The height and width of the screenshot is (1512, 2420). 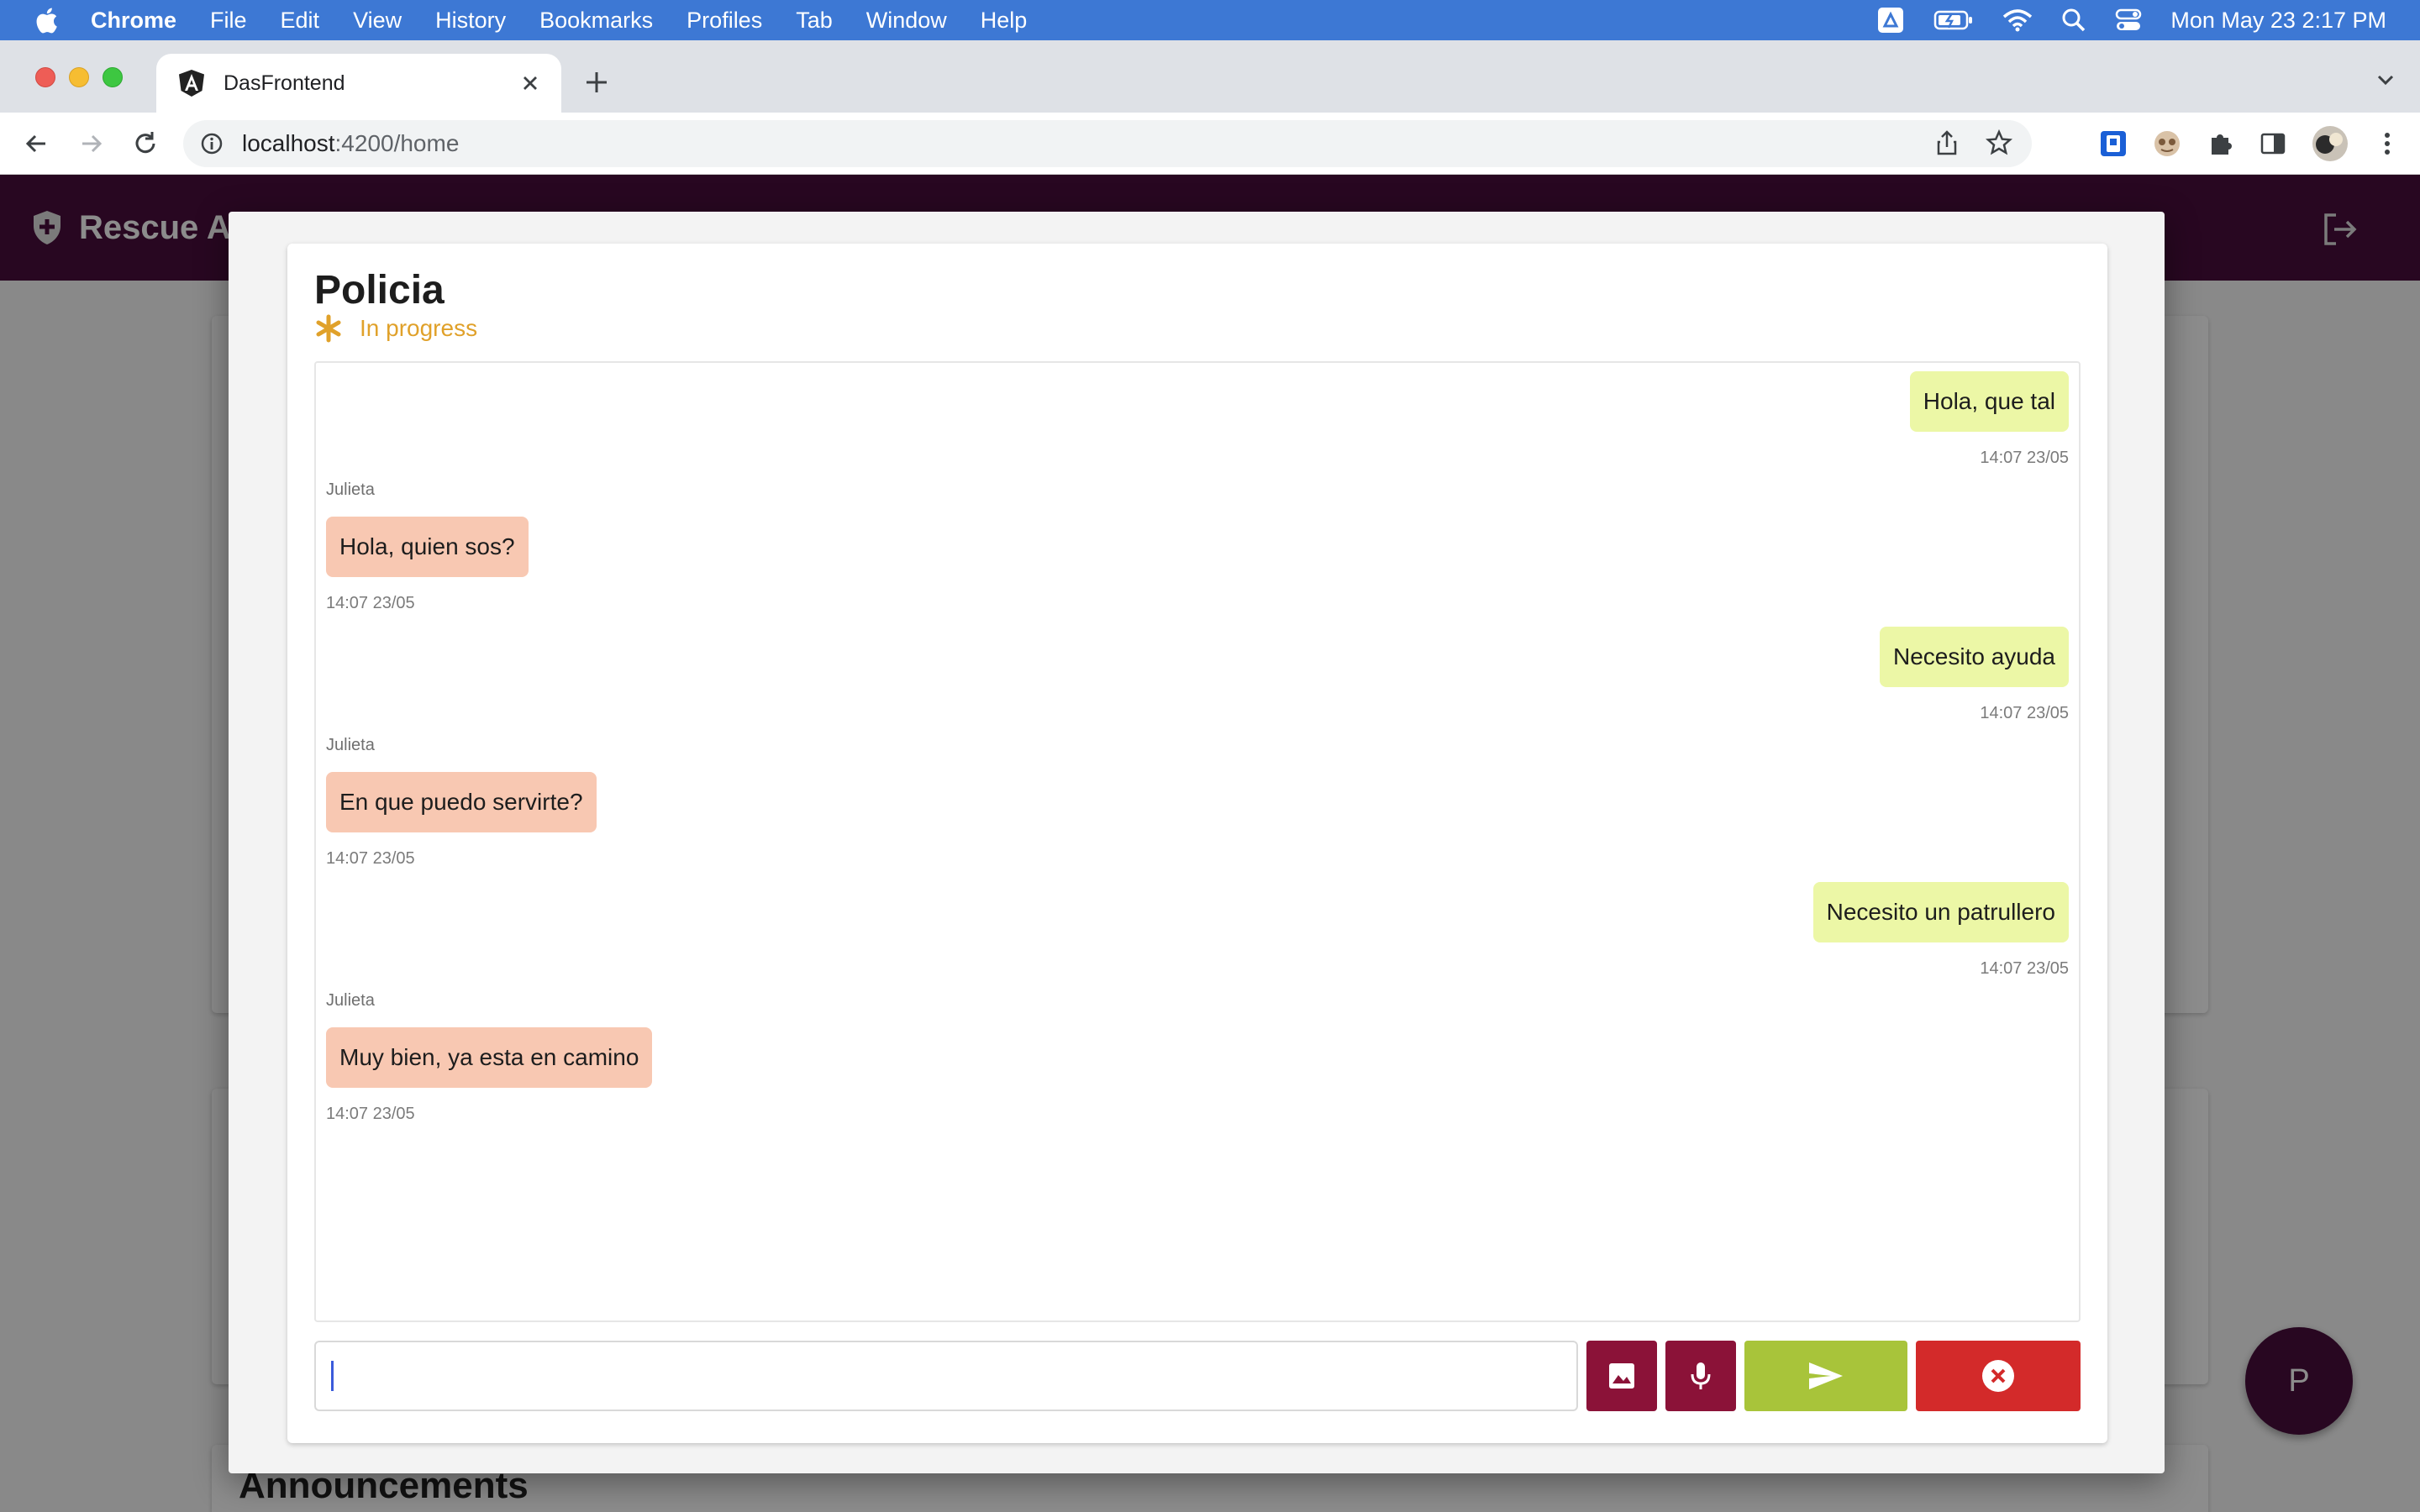 I want to click on menu-app-chrome: Chrome, so click(x=133, y=21).